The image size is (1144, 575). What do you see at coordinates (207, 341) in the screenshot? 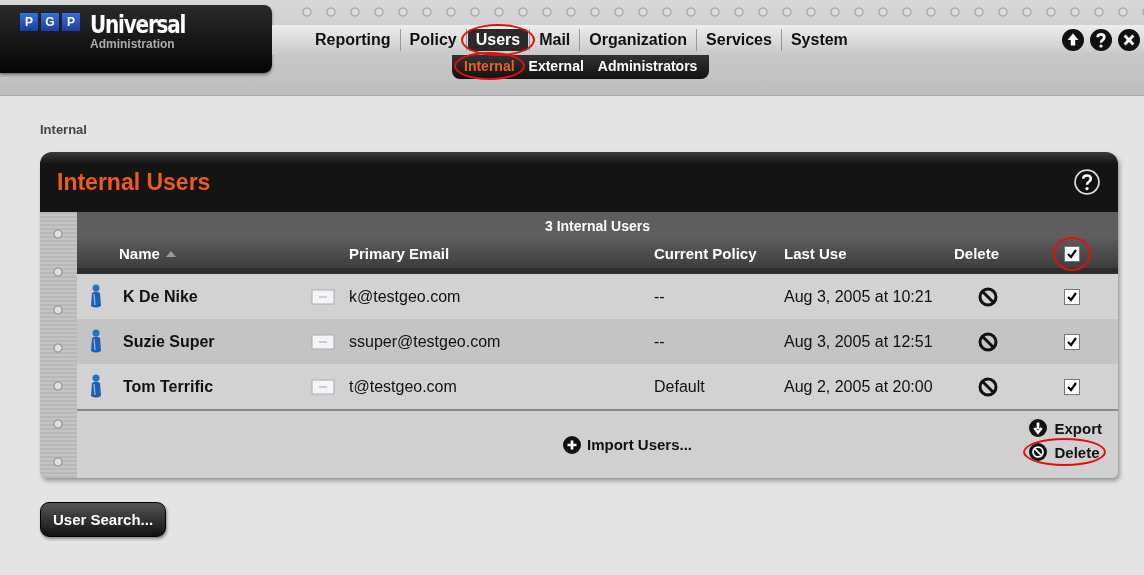
I see `user-name: Suzie Super` at bounding box center [207, 341].